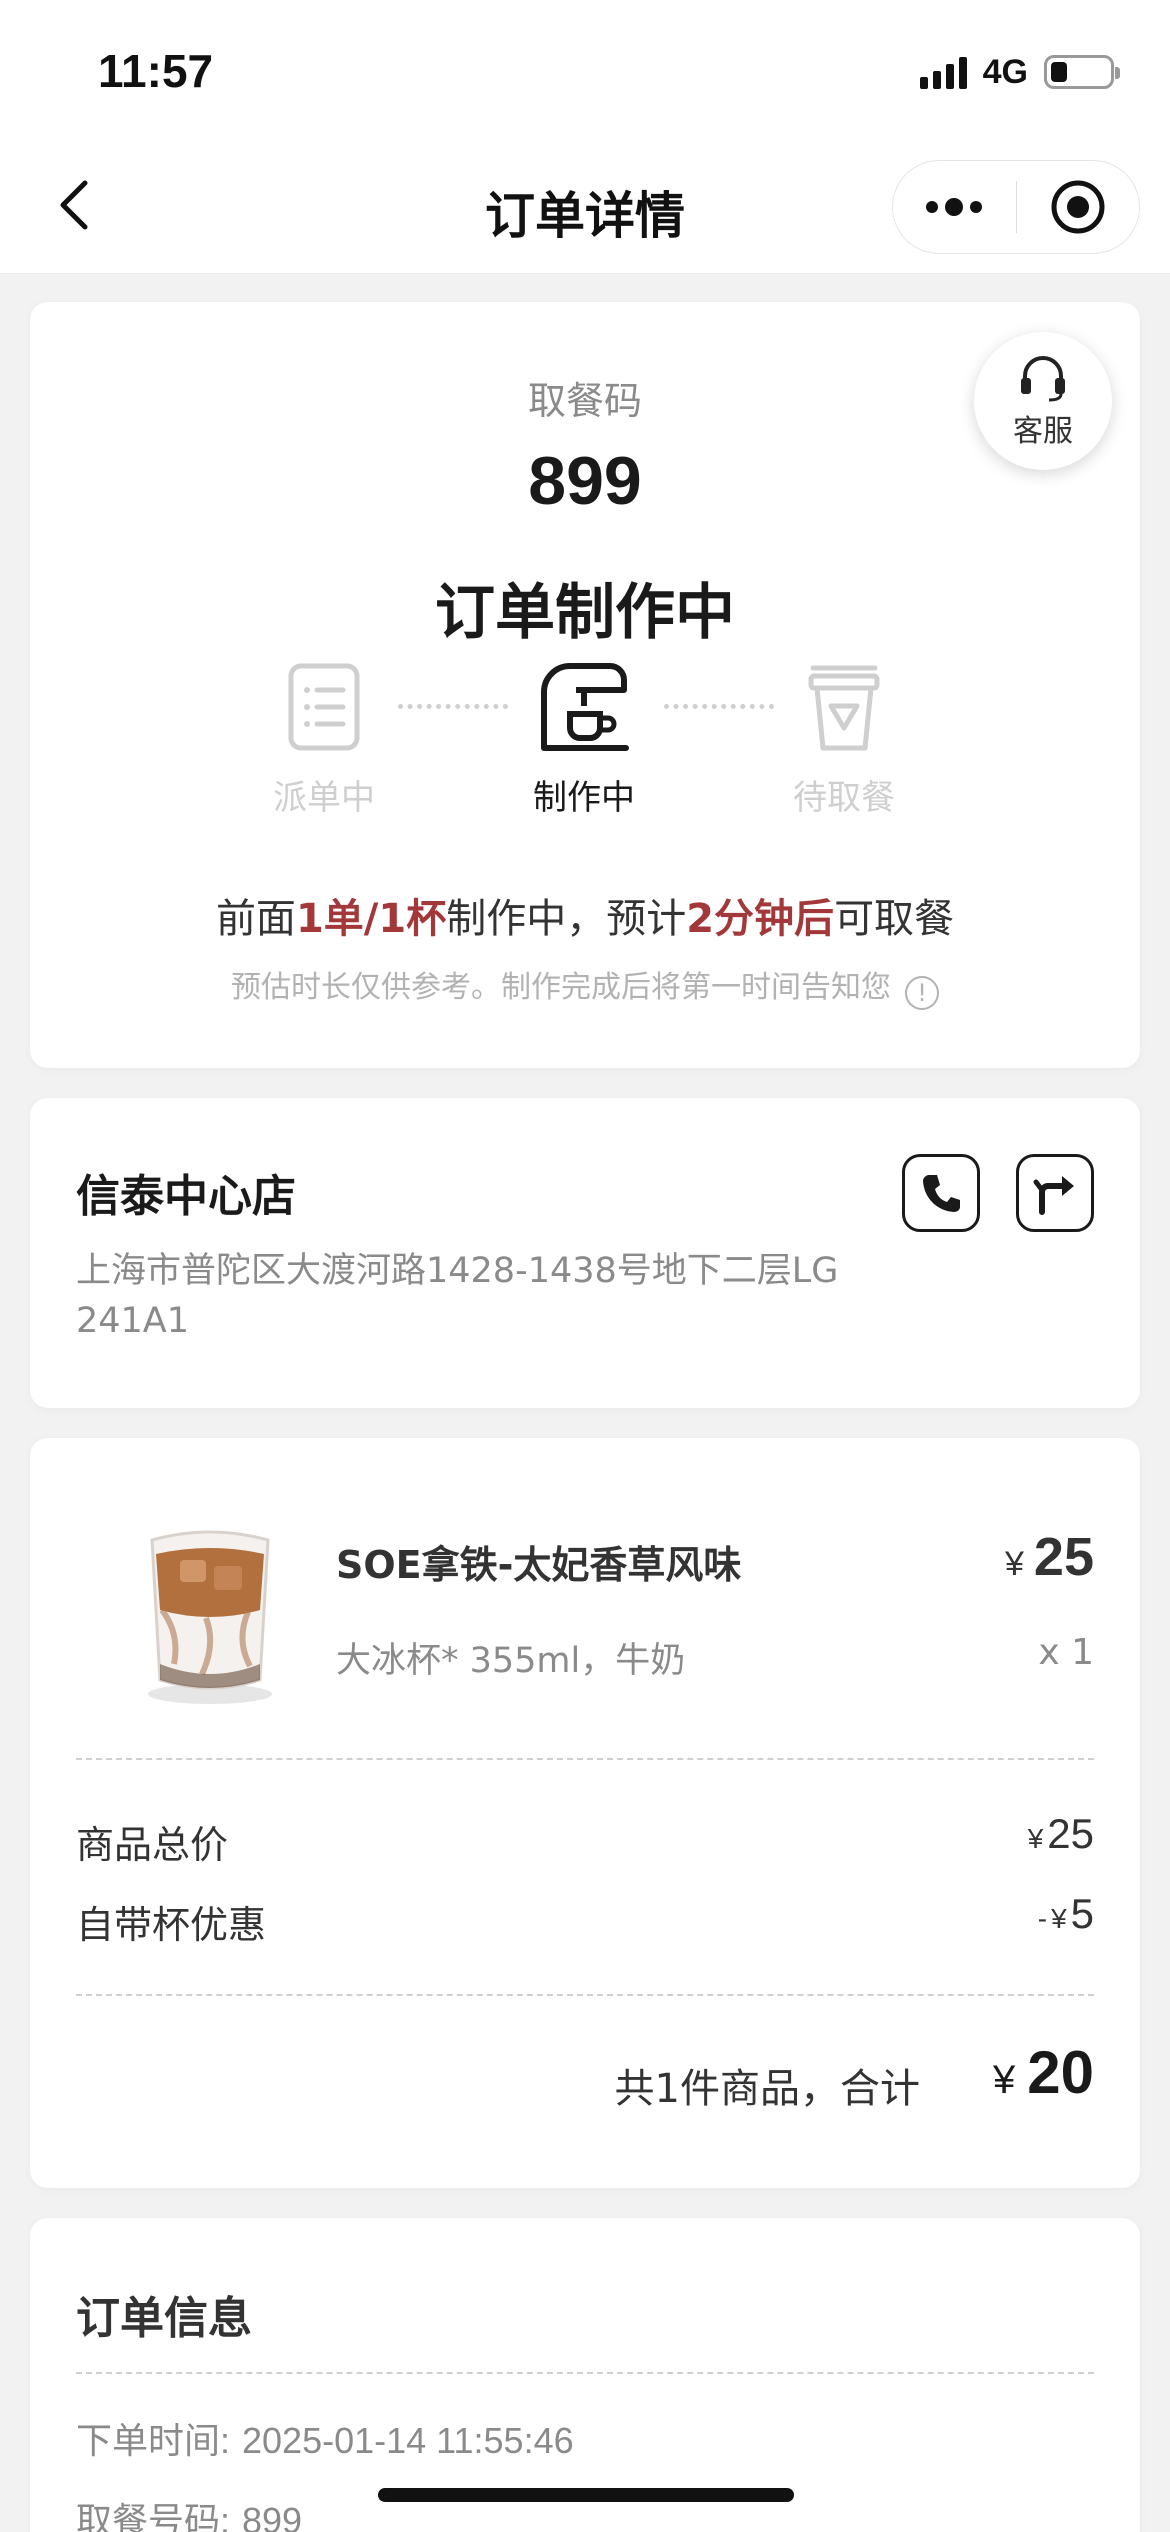 The image size is (1170, 2532). What do you see at coordinates (1060, 2072) in the screenshot?
I see `total-amount: 20` at bounding box center [1060, 2072].